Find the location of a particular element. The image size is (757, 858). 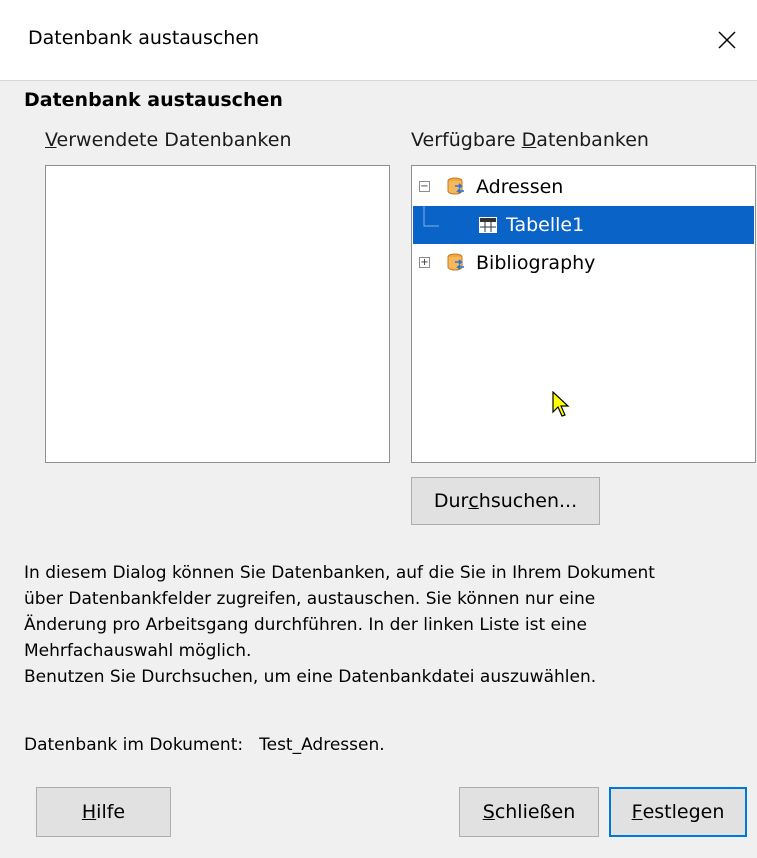

expand-icon: + is located at coordinates (424, 262).